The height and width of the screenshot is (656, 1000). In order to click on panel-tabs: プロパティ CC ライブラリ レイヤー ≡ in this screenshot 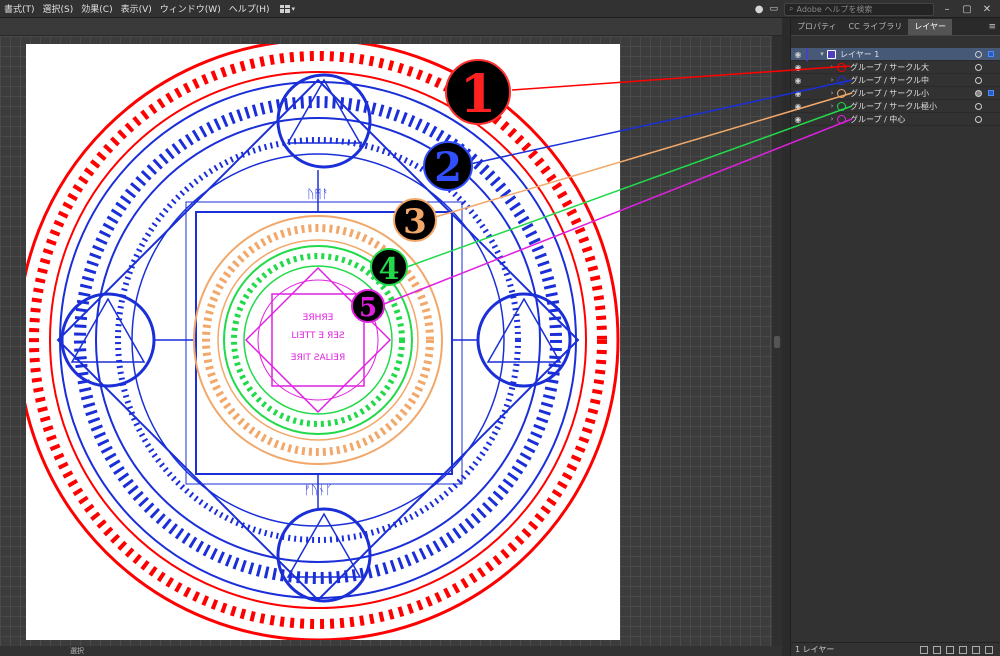, I will do `click(895, 27)`.